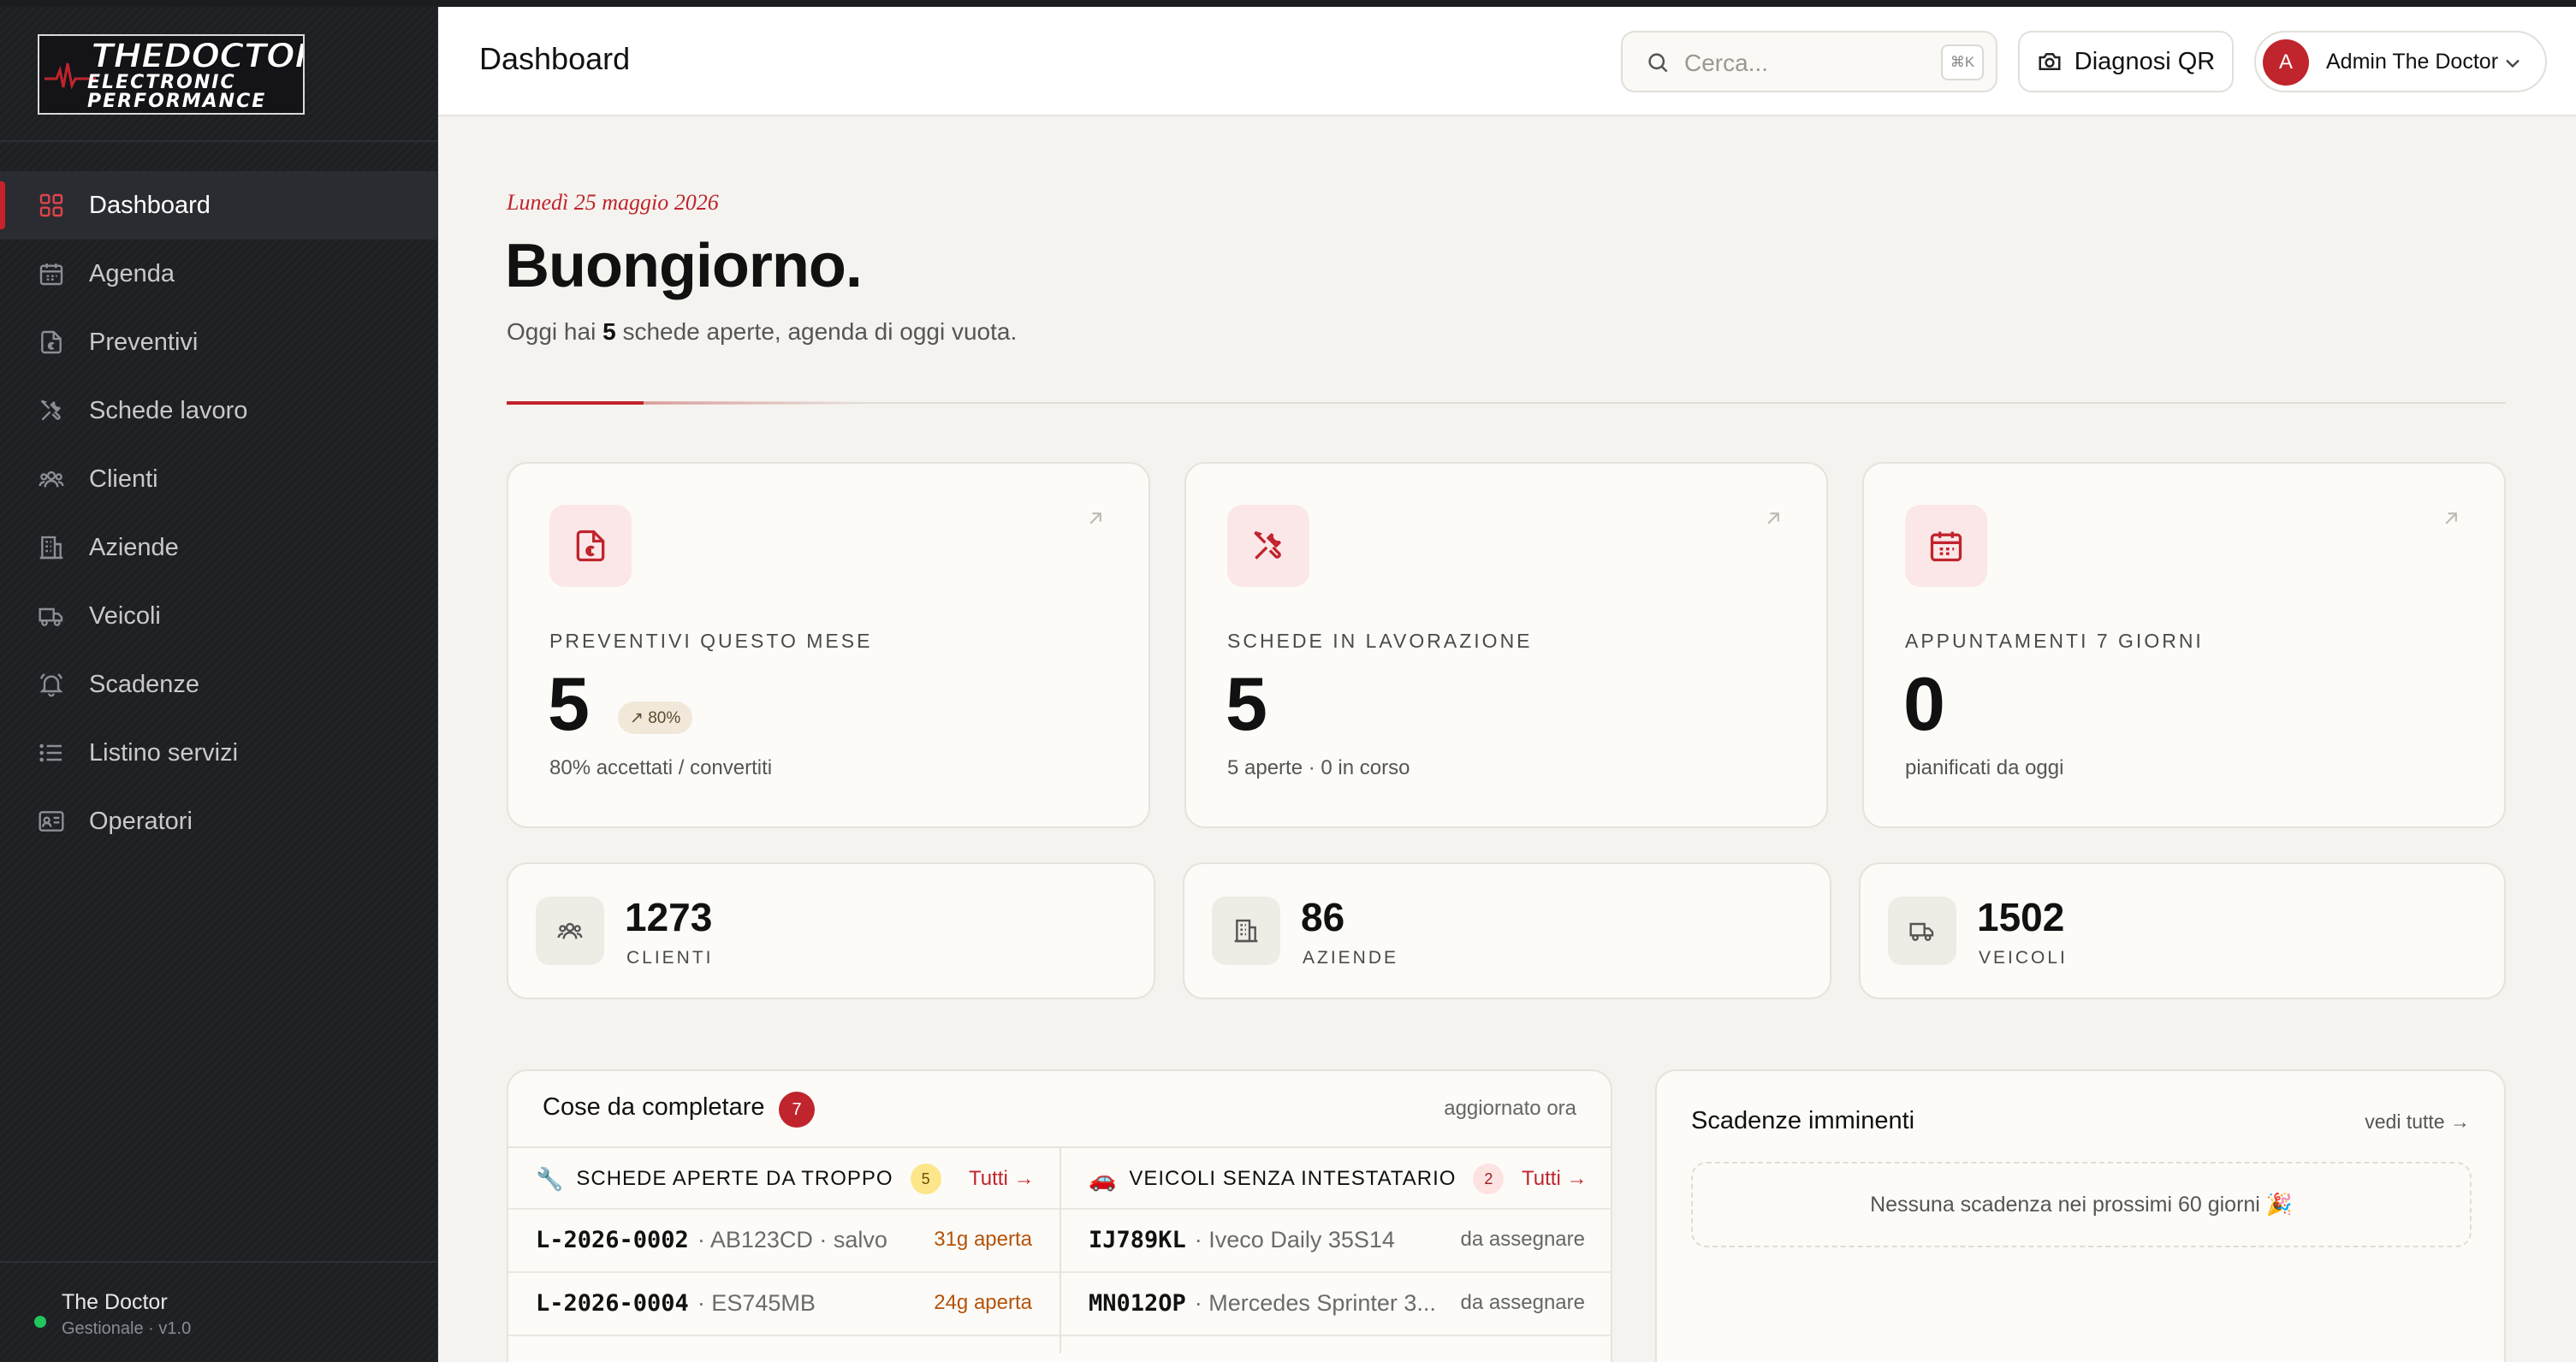 Image resolution: width=2576 pixels, height=1362 pixels. What do you see at coordinates (1288, 4) in the screenshot?
I see `window-top-strip` at bounding box center [1288, 4].